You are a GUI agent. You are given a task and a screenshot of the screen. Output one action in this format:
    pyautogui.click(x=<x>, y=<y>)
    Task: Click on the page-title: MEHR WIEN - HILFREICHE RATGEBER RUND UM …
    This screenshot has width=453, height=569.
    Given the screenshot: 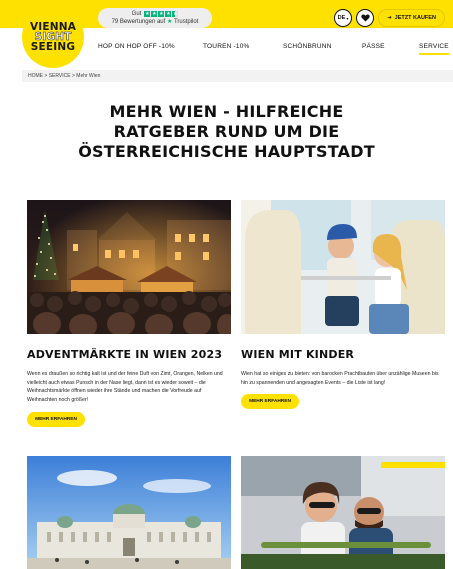 What is the action you would take?
    pyautogui.click(x=226, y=132)
    